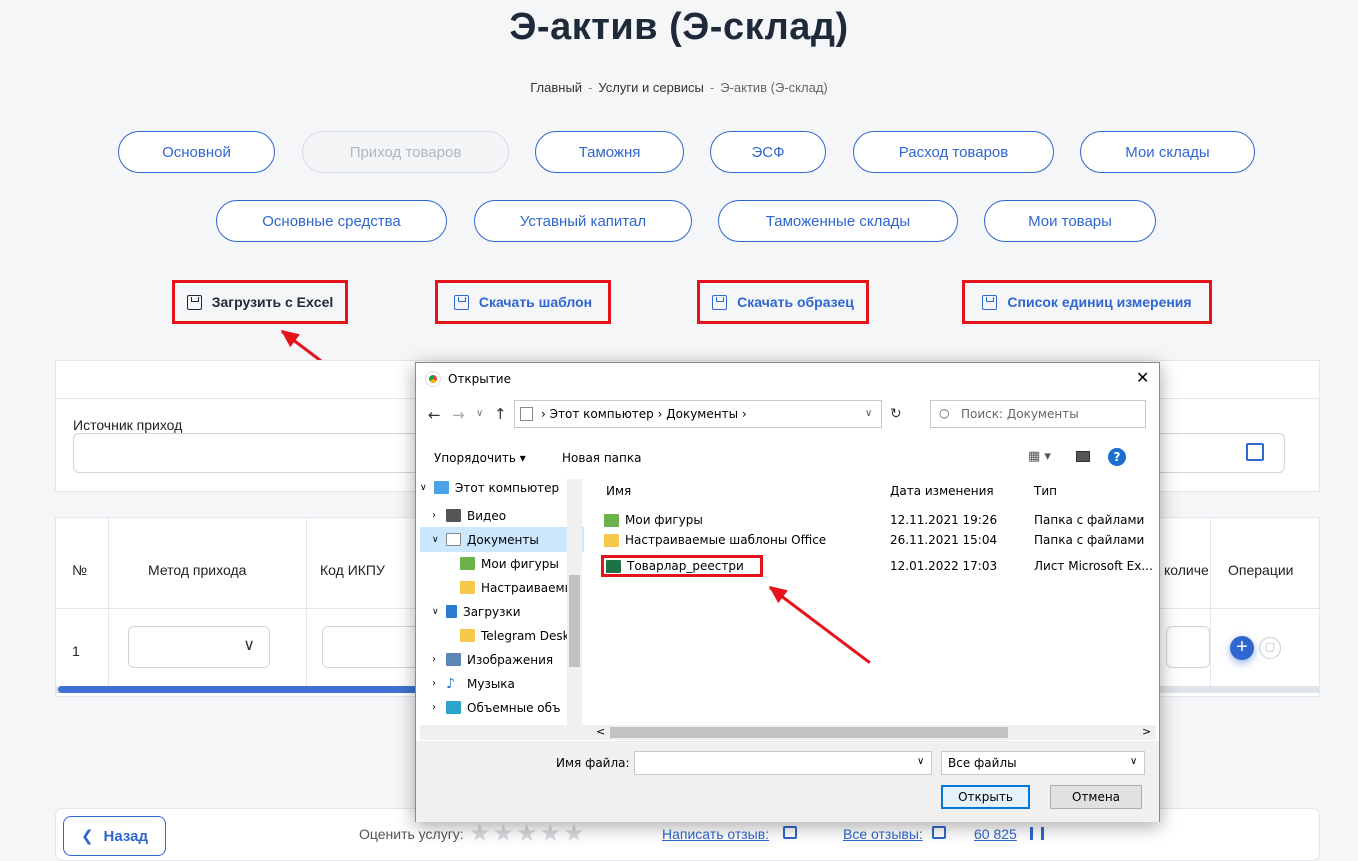  I want to click on video-icon, so click(453, 515).